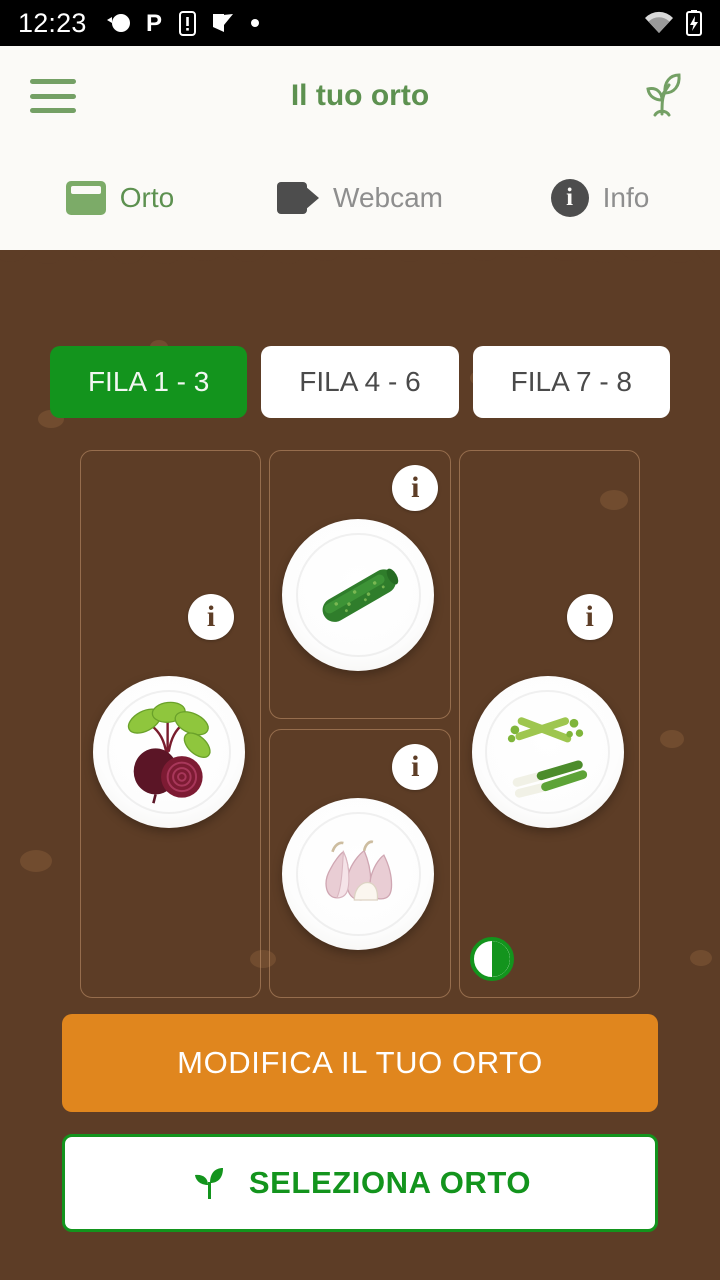 This screenshot has width=720, height=1280. What do you see at coordinates (360, 724) in the screenshot?
I see `plot-column-2: i i` at bounding box center [360, 724].